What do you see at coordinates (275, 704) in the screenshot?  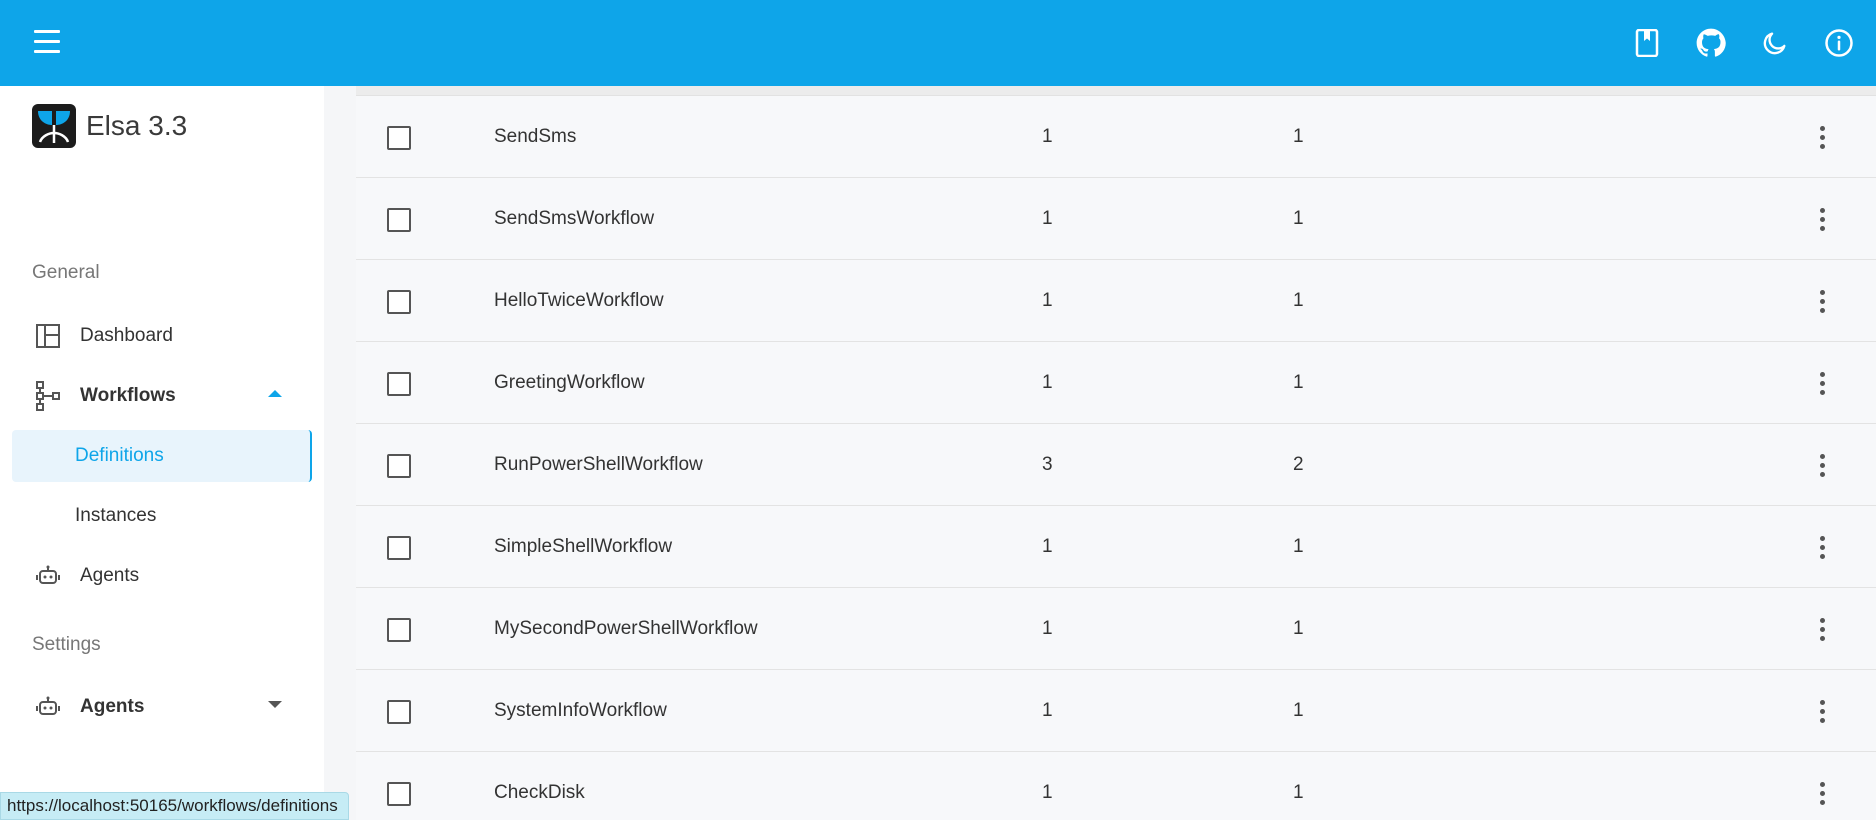 I see `chevron-down-icon` at bounding box center [275, 704].